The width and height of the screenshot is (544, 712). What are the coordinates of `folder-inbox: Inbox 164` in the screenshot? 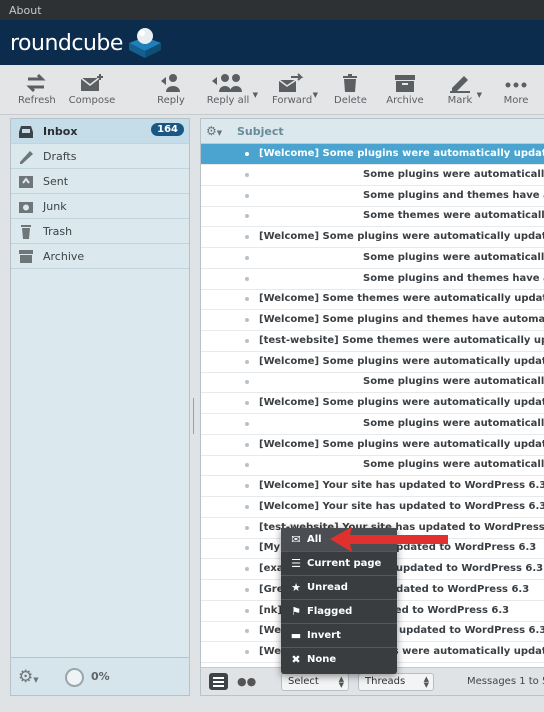 It's located at (100, 131).